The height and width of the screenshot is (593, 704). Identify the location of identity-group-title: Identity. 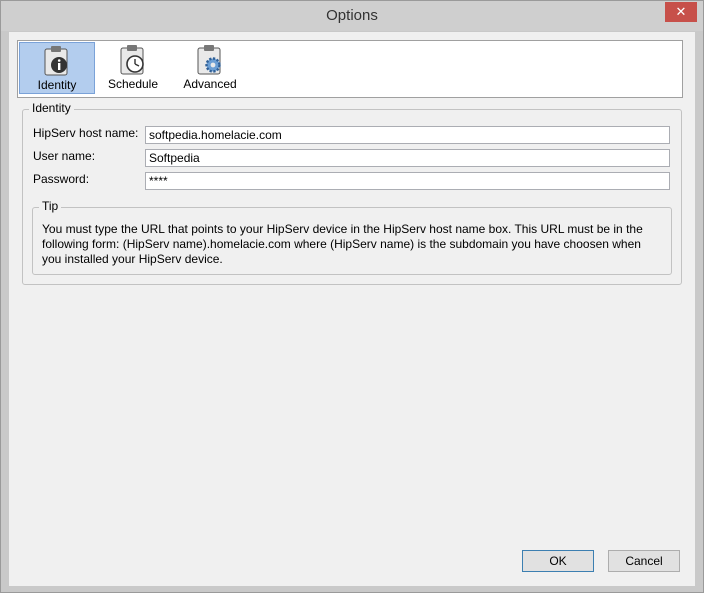
(51, 108).